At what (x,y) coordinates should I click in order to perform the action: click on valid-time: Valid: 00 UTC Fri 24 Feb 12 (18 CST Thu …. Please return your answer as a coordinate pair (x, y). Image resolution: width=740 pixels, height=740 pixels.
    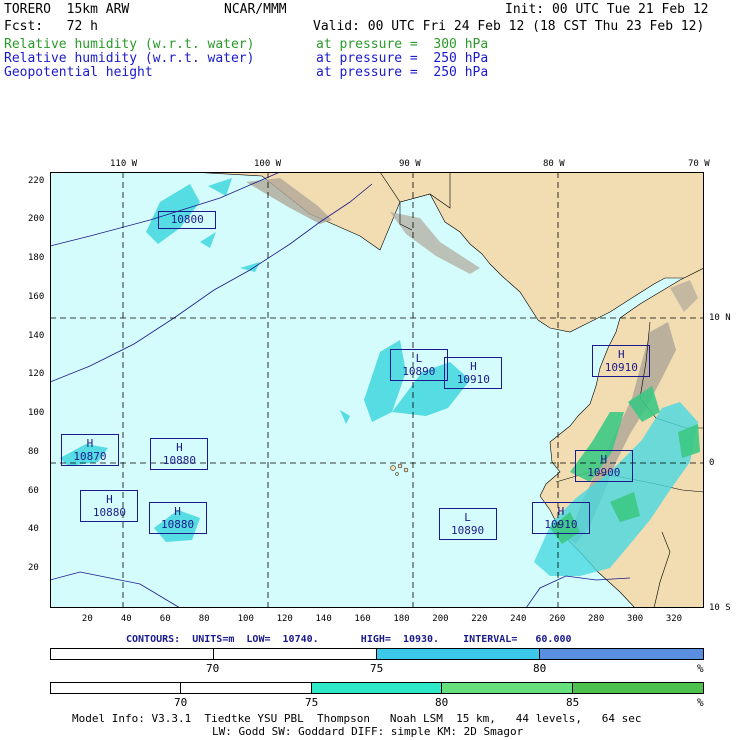
    Looking at the image, I should click on (509, 26).